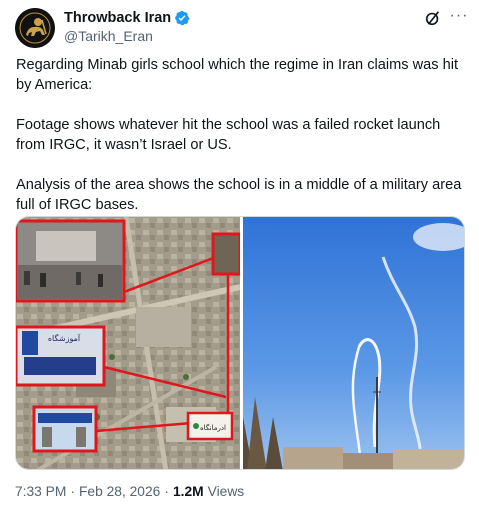  I want to click on author-name-row: Throwback Iran, so click(127, 18).